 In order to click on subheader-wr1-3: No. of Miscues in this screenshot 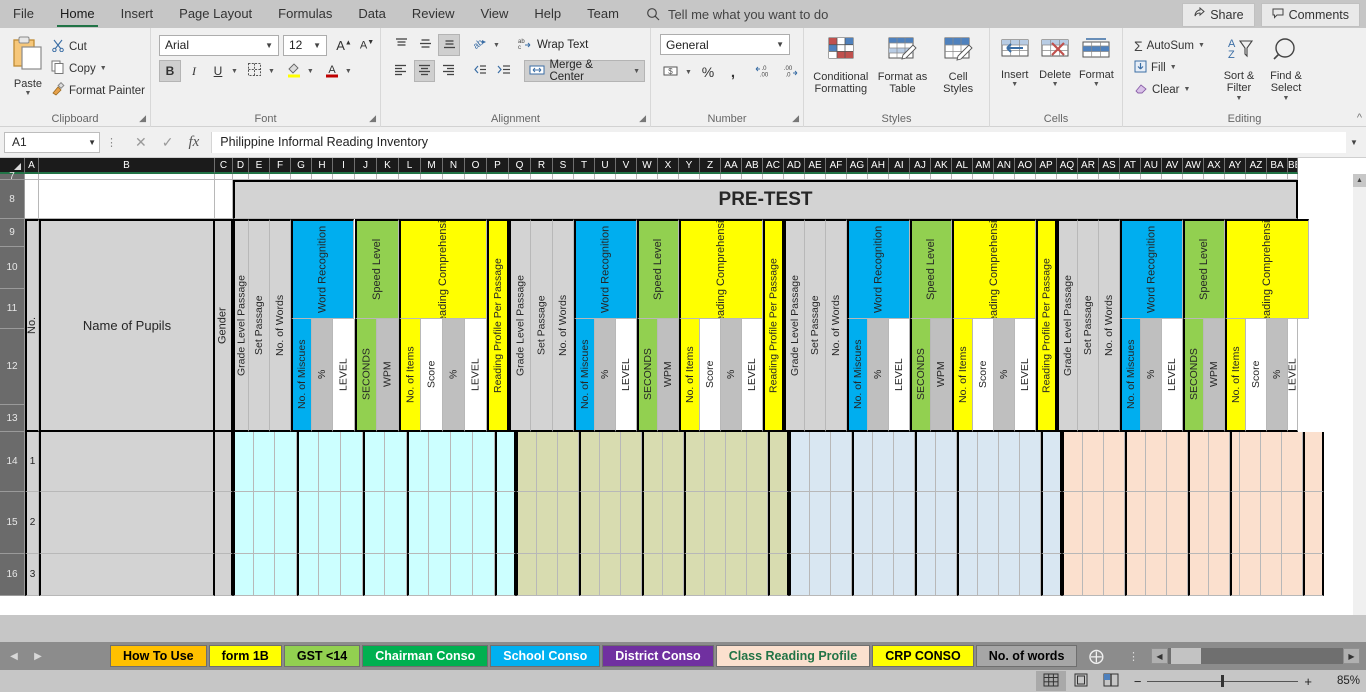, I will do `click(857, 375)`.